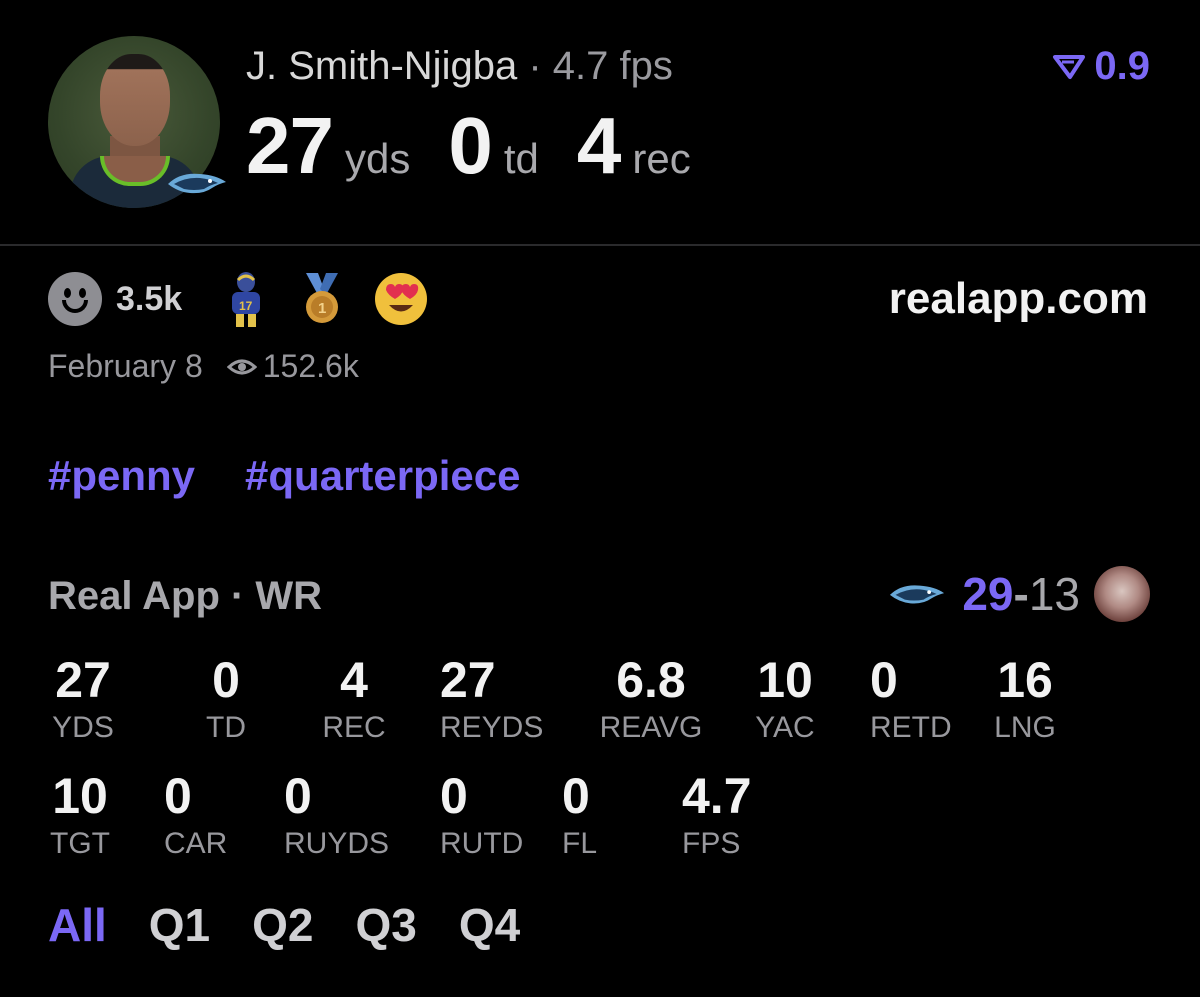 Image resolution: width=1200 pixels, height=997 pixels. What do you see at coordinates (337, 843) in the screenshot?
I see `stat-label: RUYDS` at bounding box center [337, 843].